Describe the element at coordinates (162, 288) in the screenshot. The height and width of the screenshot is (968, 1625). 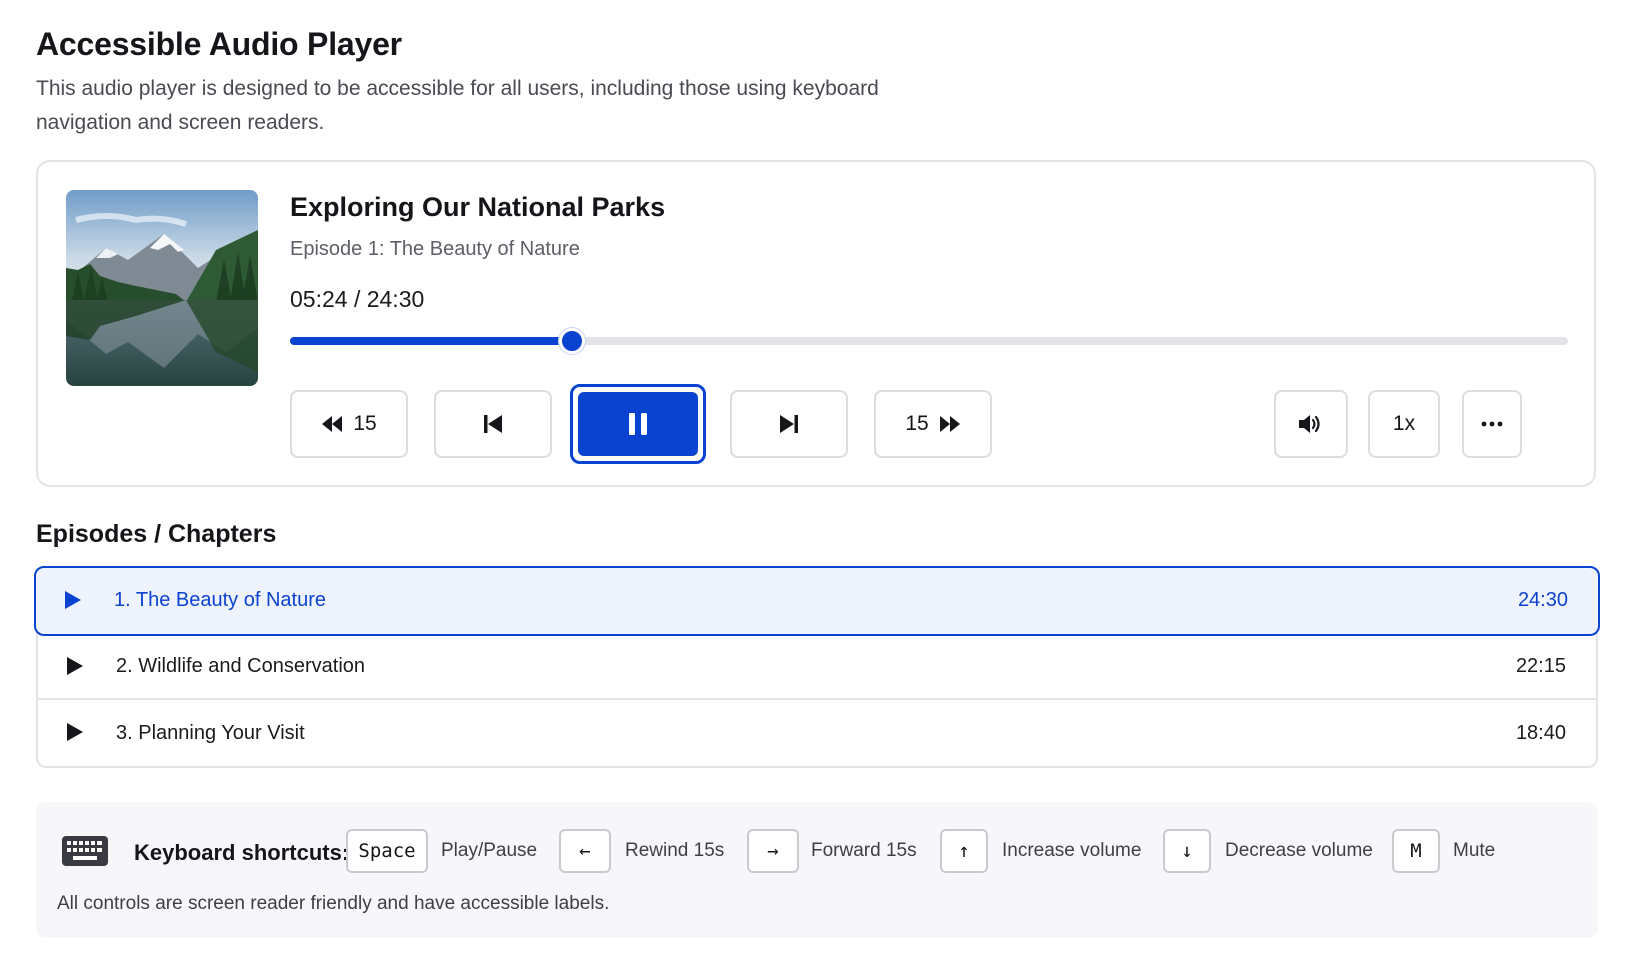
I see `episode-cover-image` at that location.